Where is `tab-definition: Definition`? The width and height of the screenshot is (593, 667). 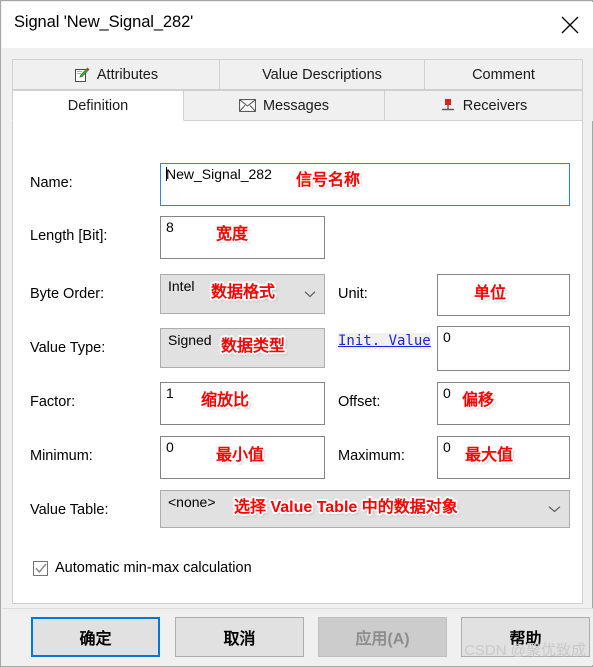
tab-definition: Definition is located at coordinates (98, 105).